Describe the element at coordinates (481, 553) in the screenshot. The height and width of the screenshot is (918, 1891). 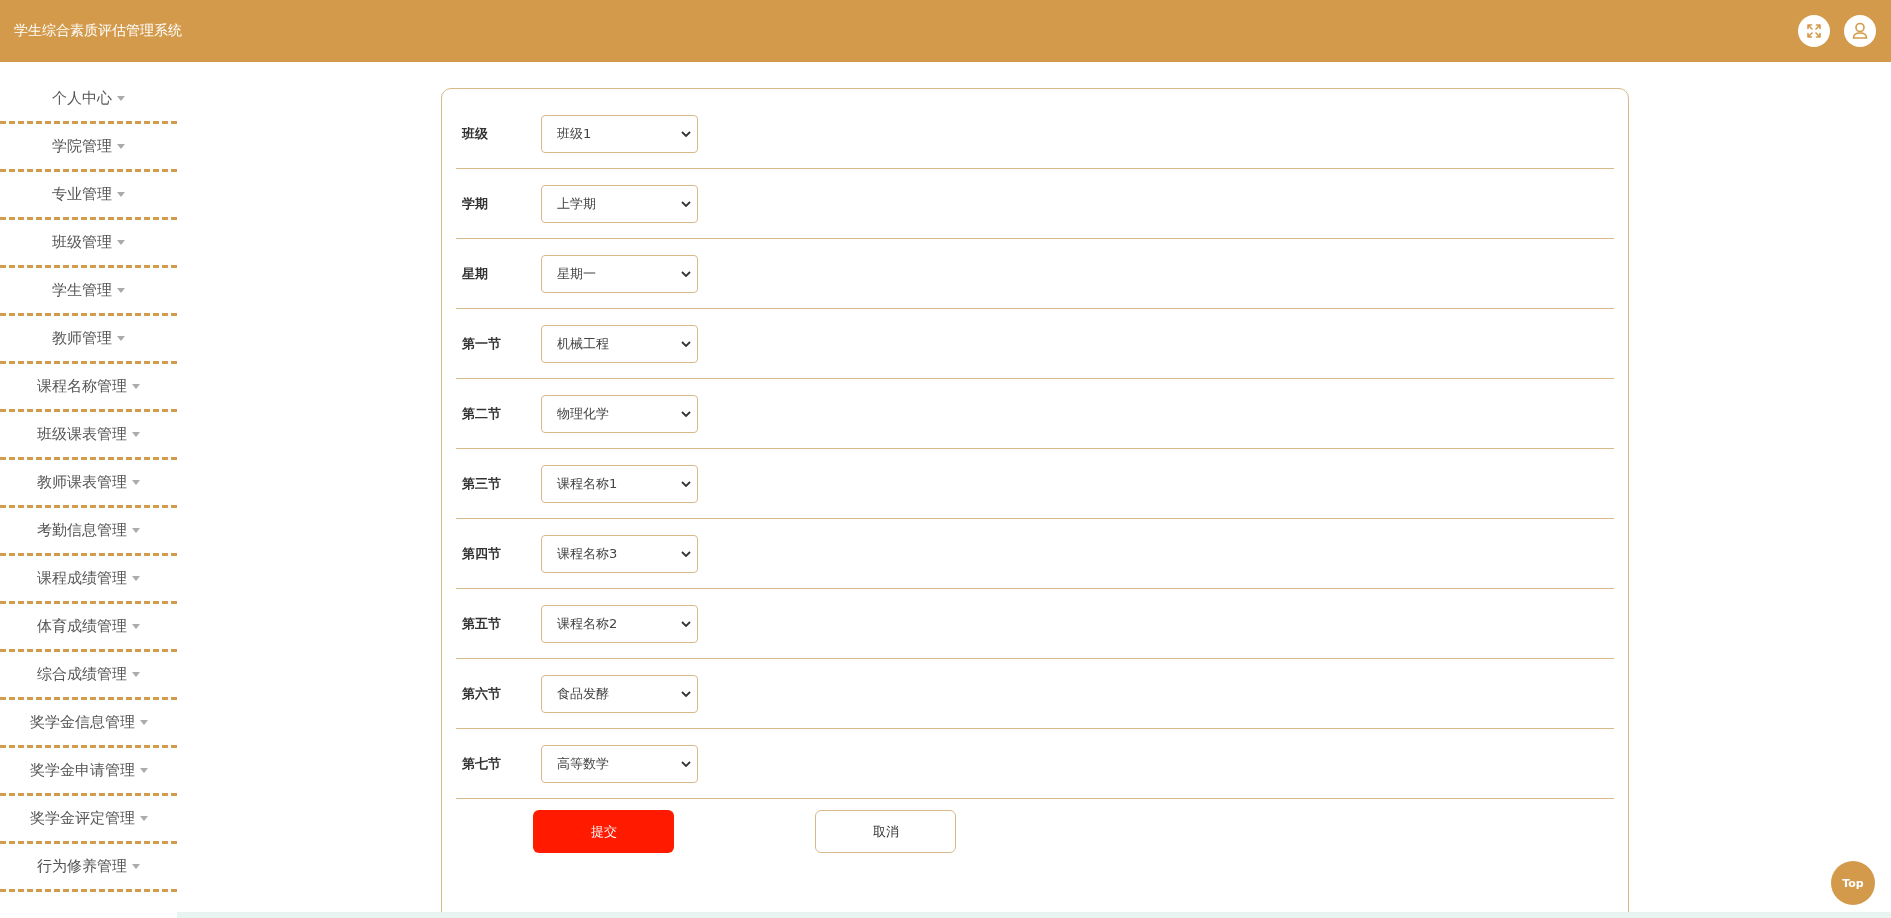
I see `field-label: 第四节` at that location.